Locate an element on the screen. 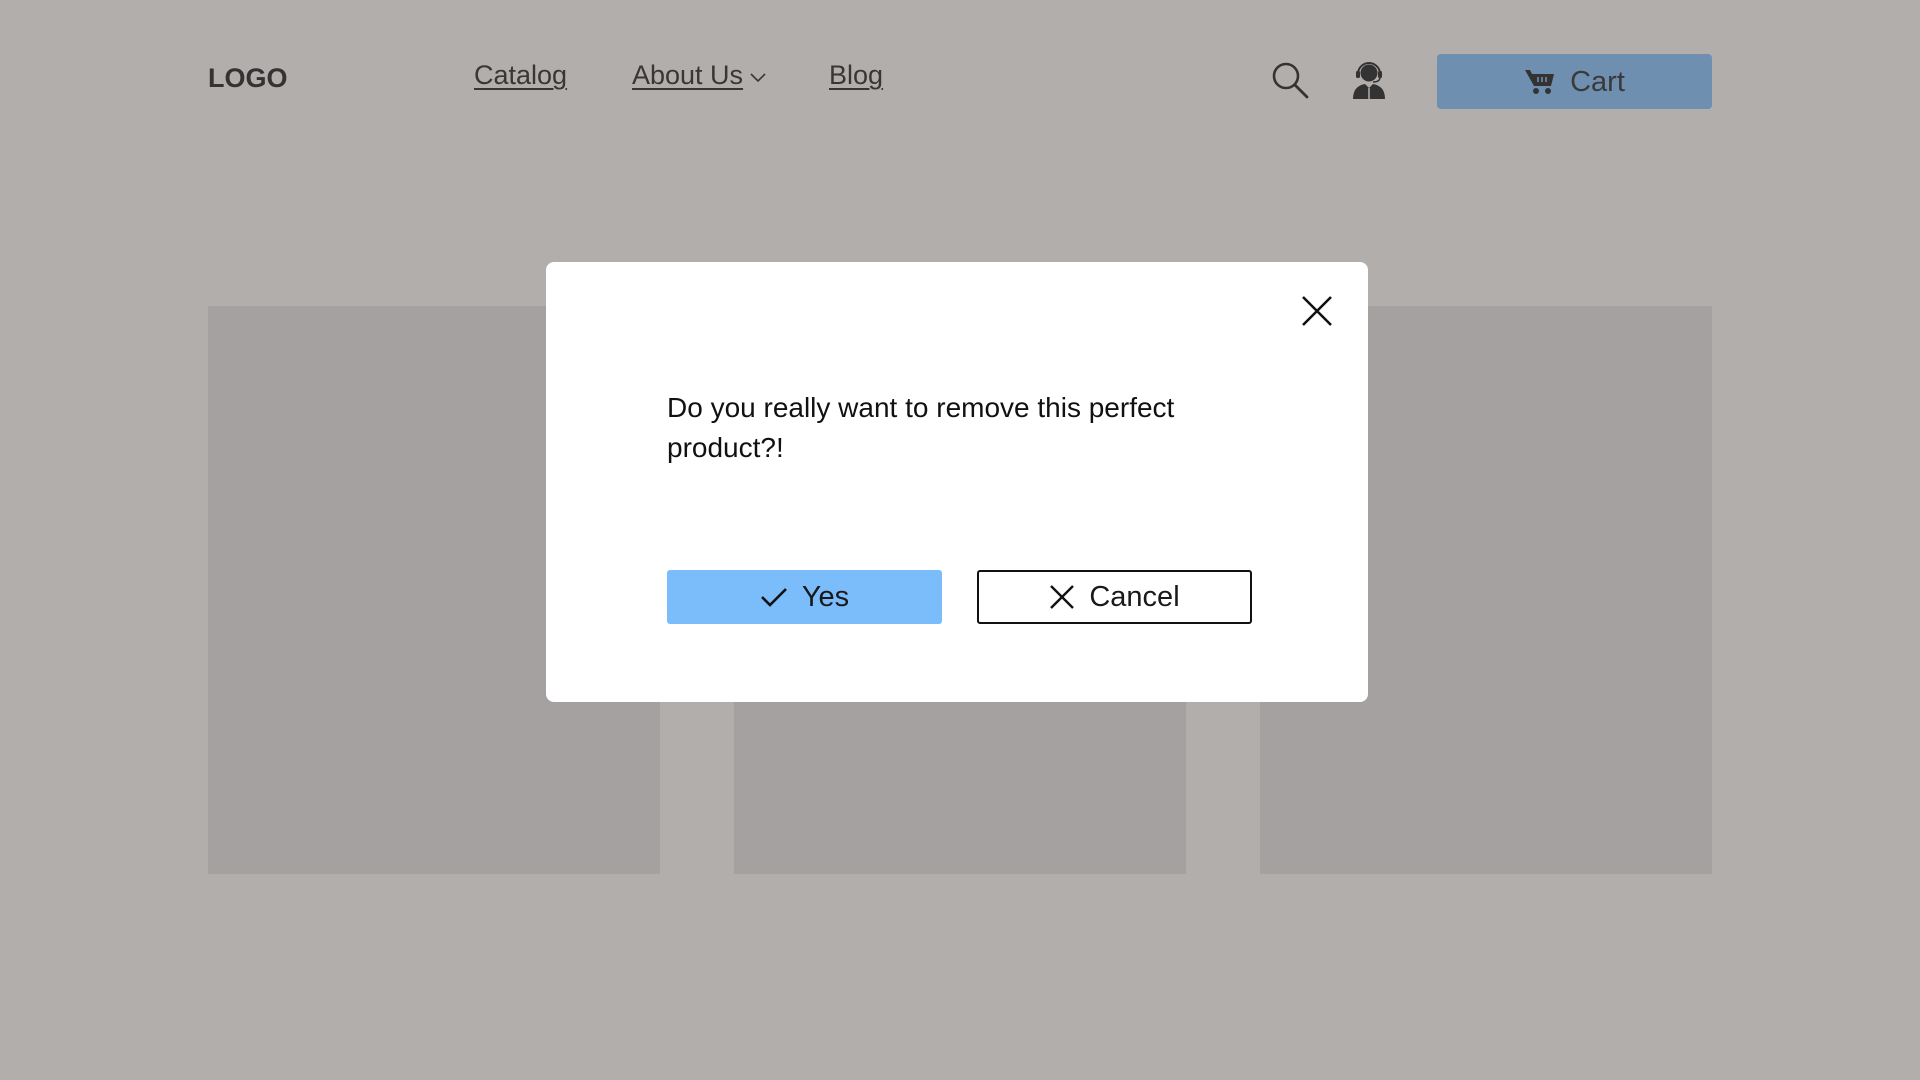 The width and height of the screenshot is (1920, 1080). nav-catalog: Catalog is located at coordinates (520, 75).